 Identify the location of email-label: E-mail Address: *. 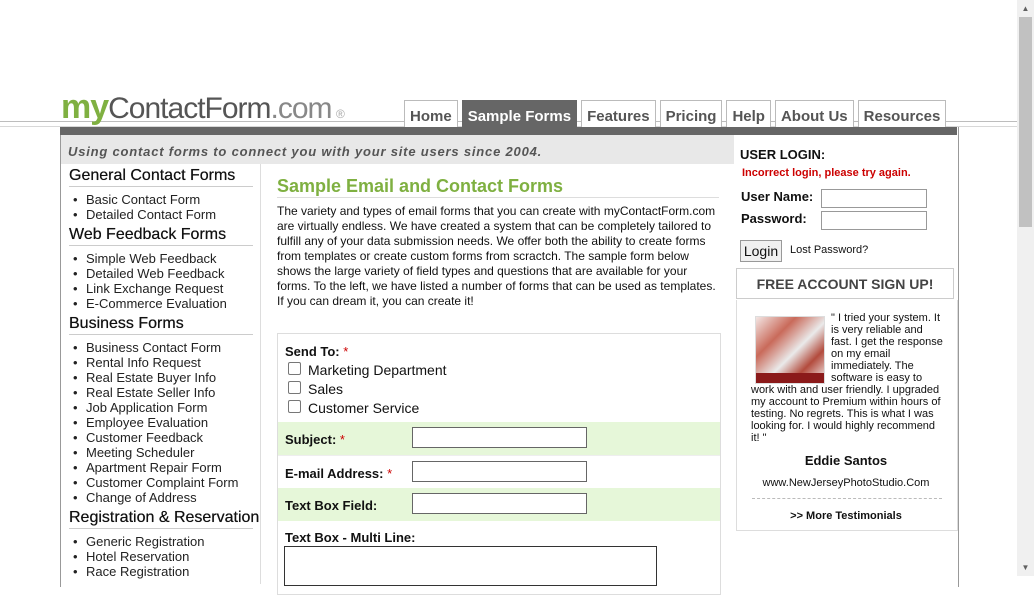
(338, 473).